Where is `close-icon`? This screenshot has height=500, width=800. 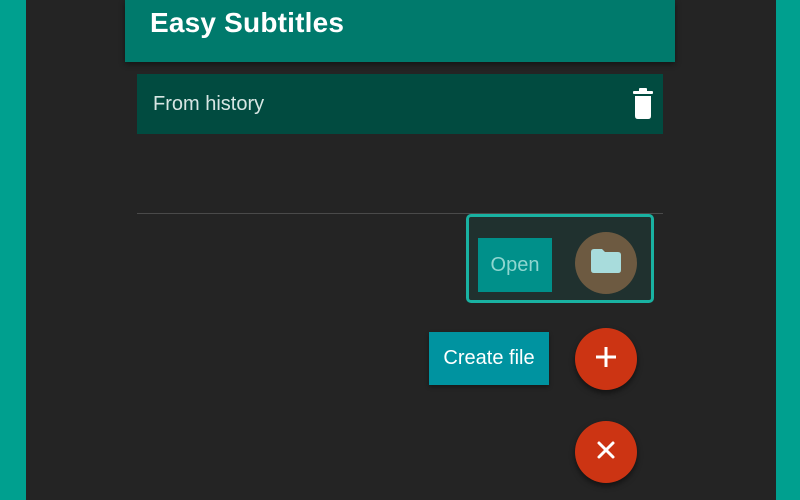 close-icon is located at coordinates (606, 452).